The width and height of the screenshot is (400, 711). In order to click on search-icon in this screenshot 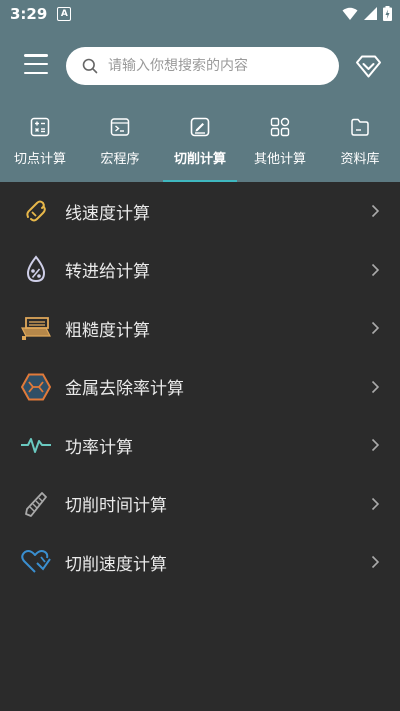, I will do `click(90, 66)`.